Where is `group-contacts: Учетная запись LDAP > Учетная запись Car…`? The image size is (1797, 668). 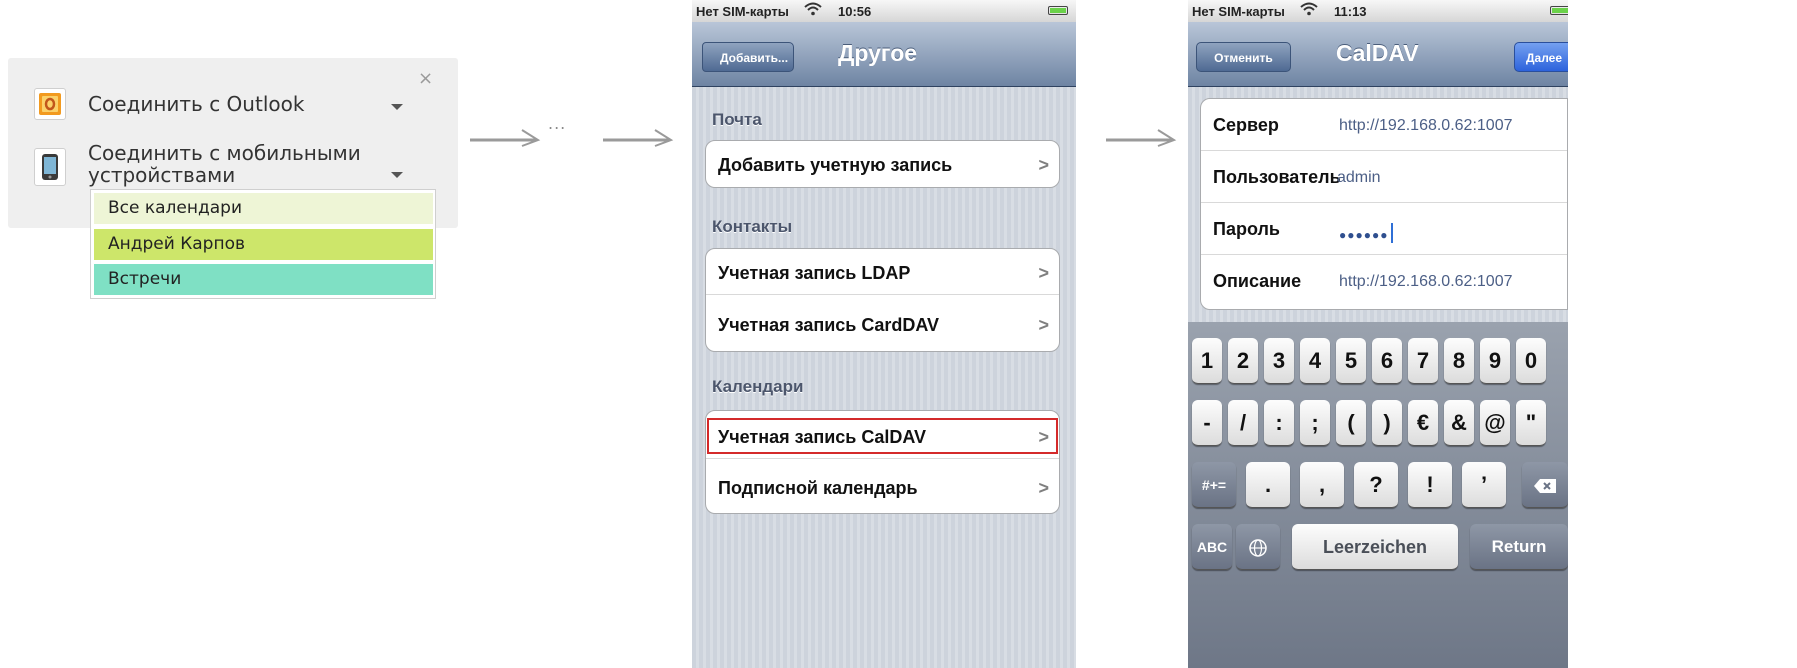 group-contacts: Учетная запись LDAP > Учетная запись Car… is located at coordinates (882, 300).